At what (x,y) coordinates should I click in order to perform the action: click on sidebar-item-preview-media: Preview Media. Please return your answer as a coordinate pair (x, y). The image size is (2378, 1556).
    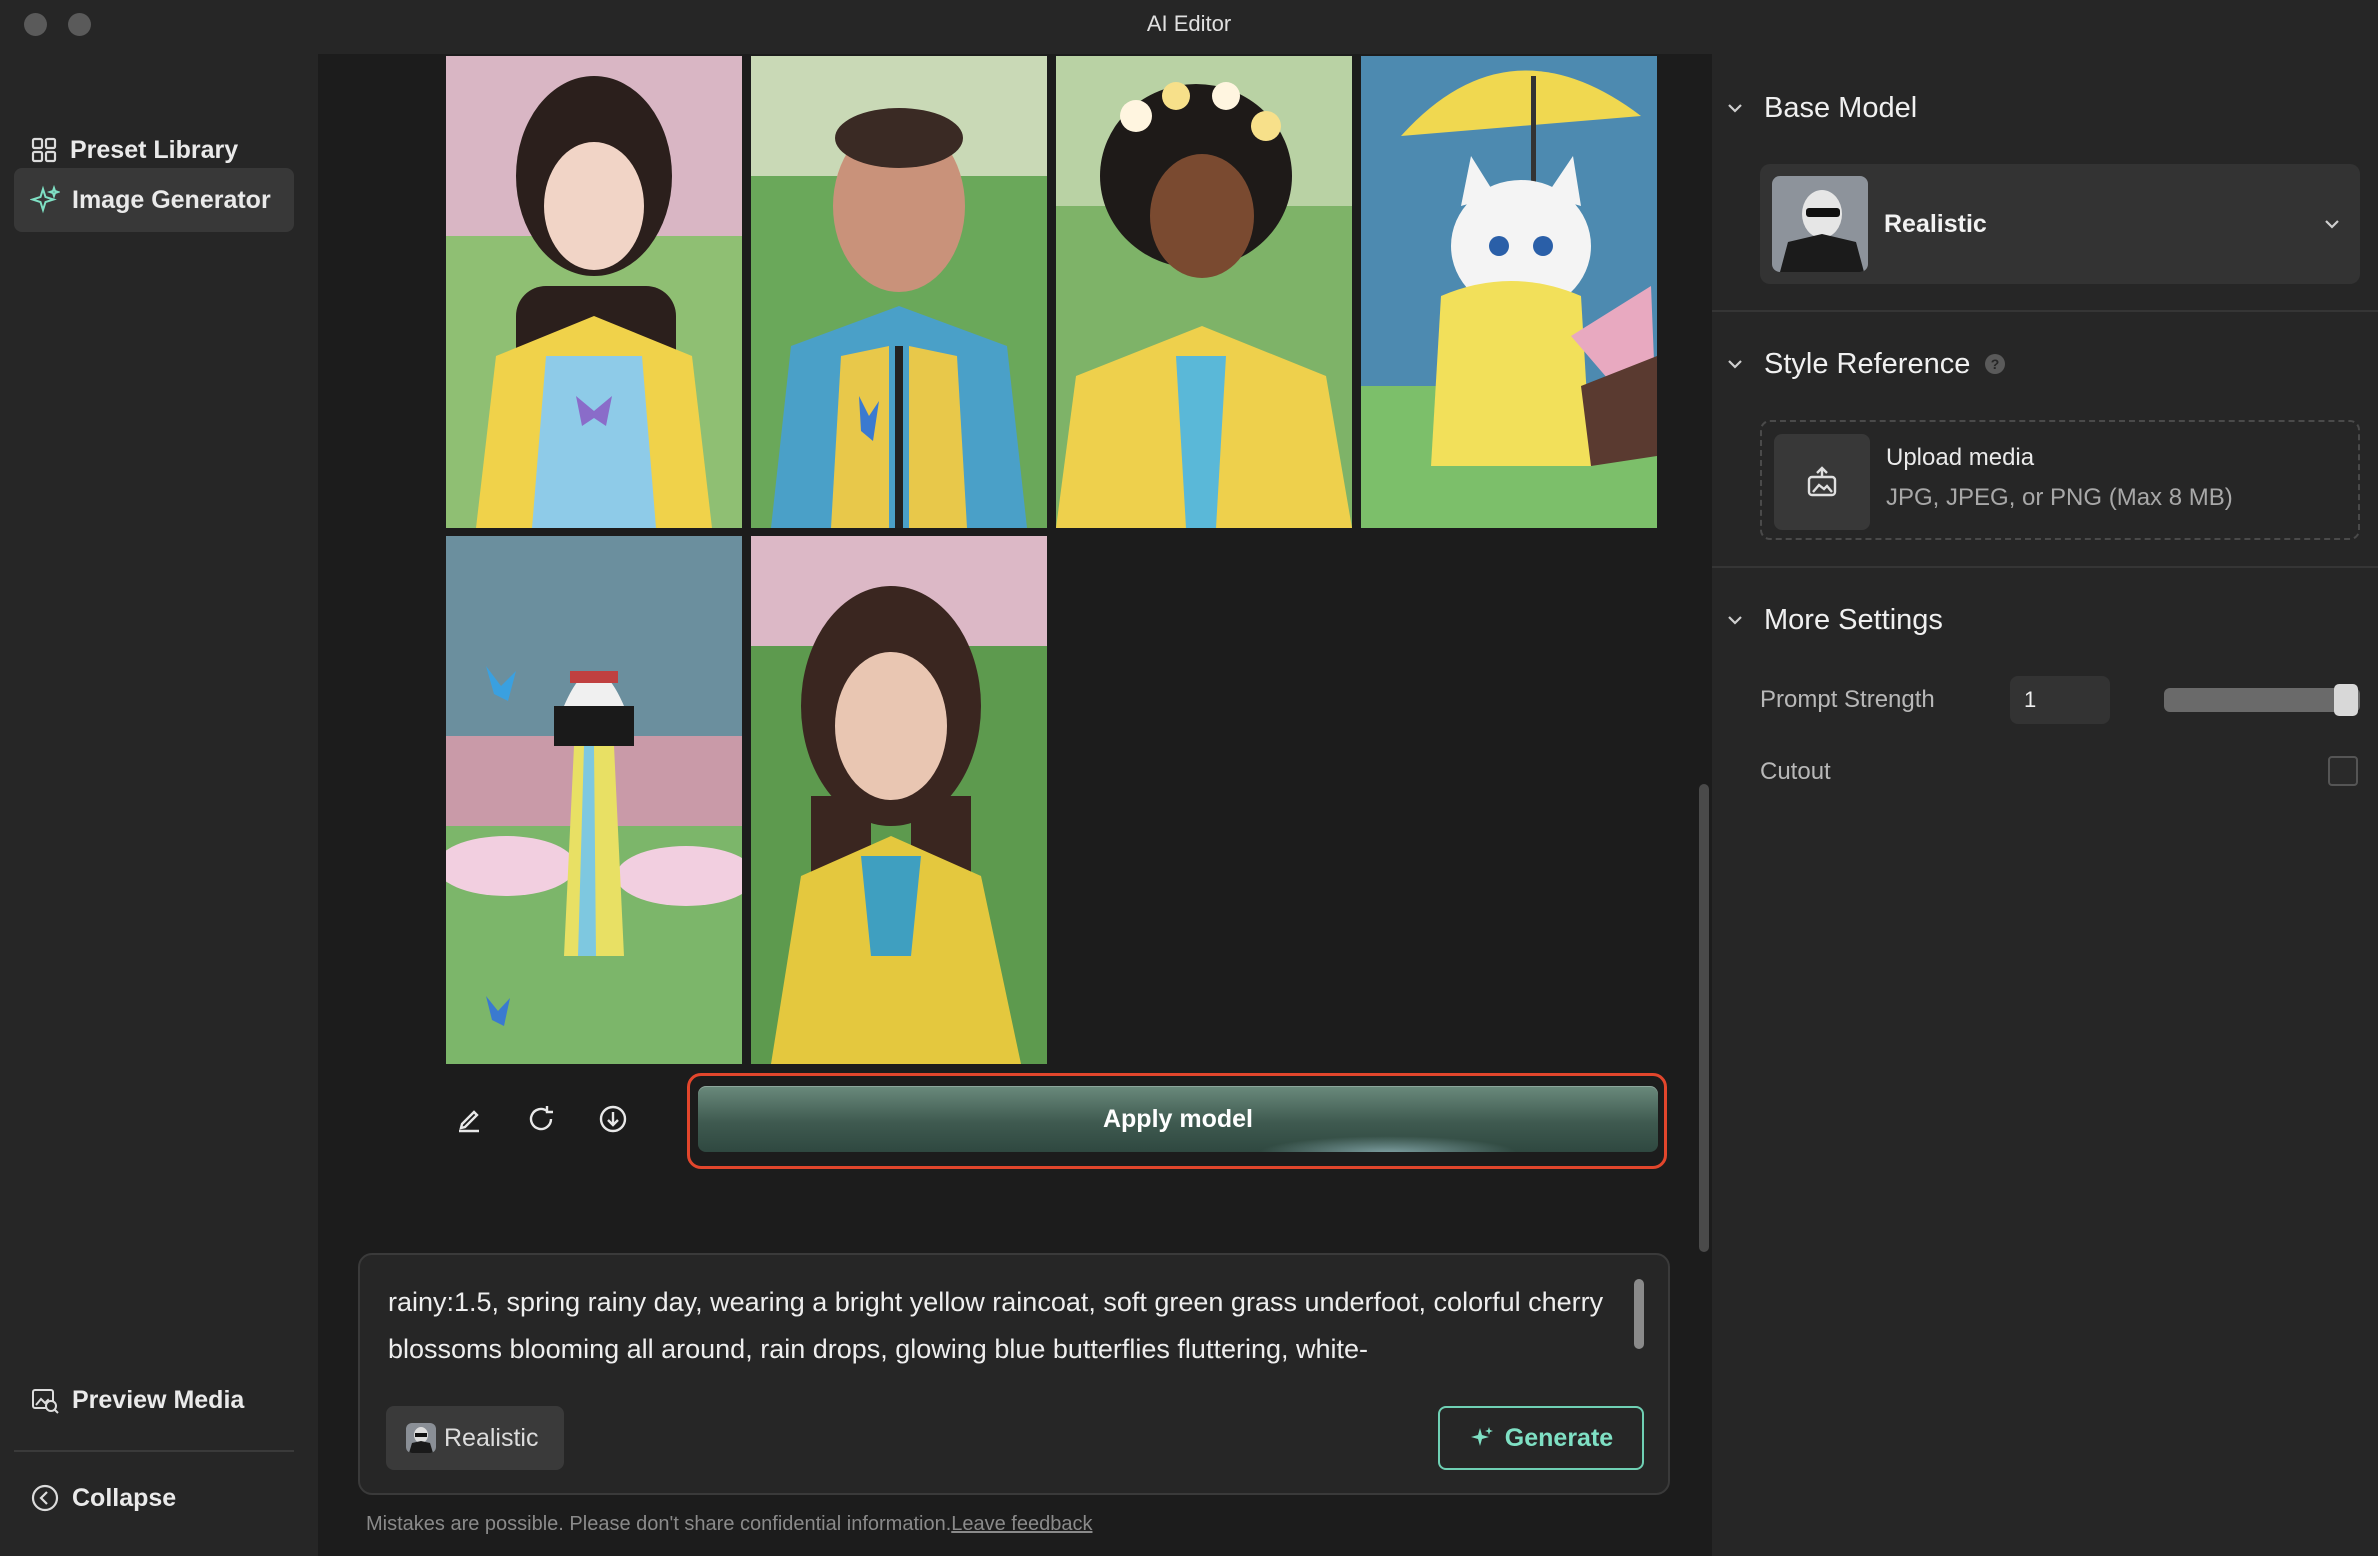
    Looking at the image, I should click on (154, 1400).